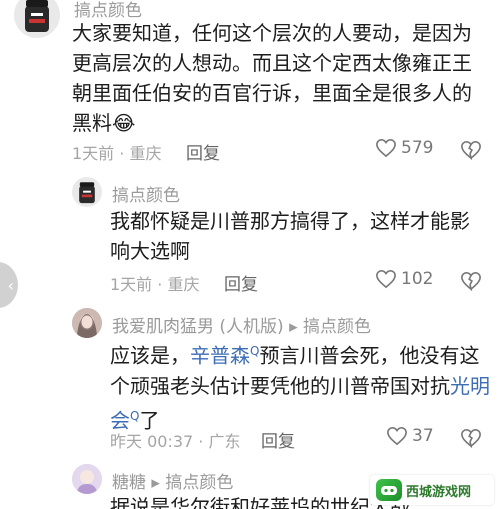 The height and width of the screenshot is (509, 500). What do you see at coordinates (220, 356) in the screenshot?
I see `search-link: 辛普森` at bounding box center [220, 356].